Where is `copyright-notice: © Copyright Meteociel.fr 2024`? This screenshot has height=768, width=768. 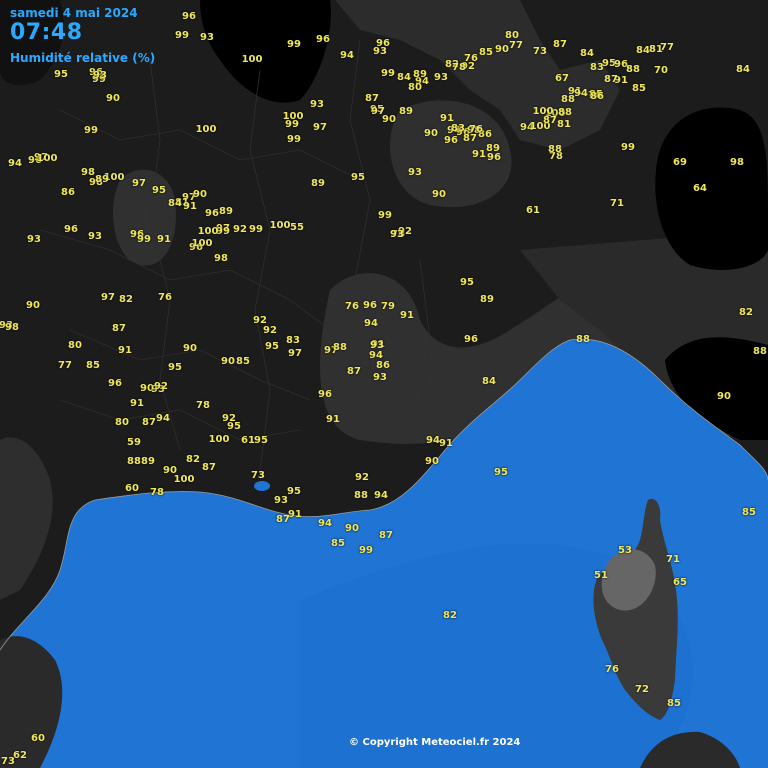 copyright-notice: © Copyright Meteociel.fr 2024 is located at coordinates (435, 742).